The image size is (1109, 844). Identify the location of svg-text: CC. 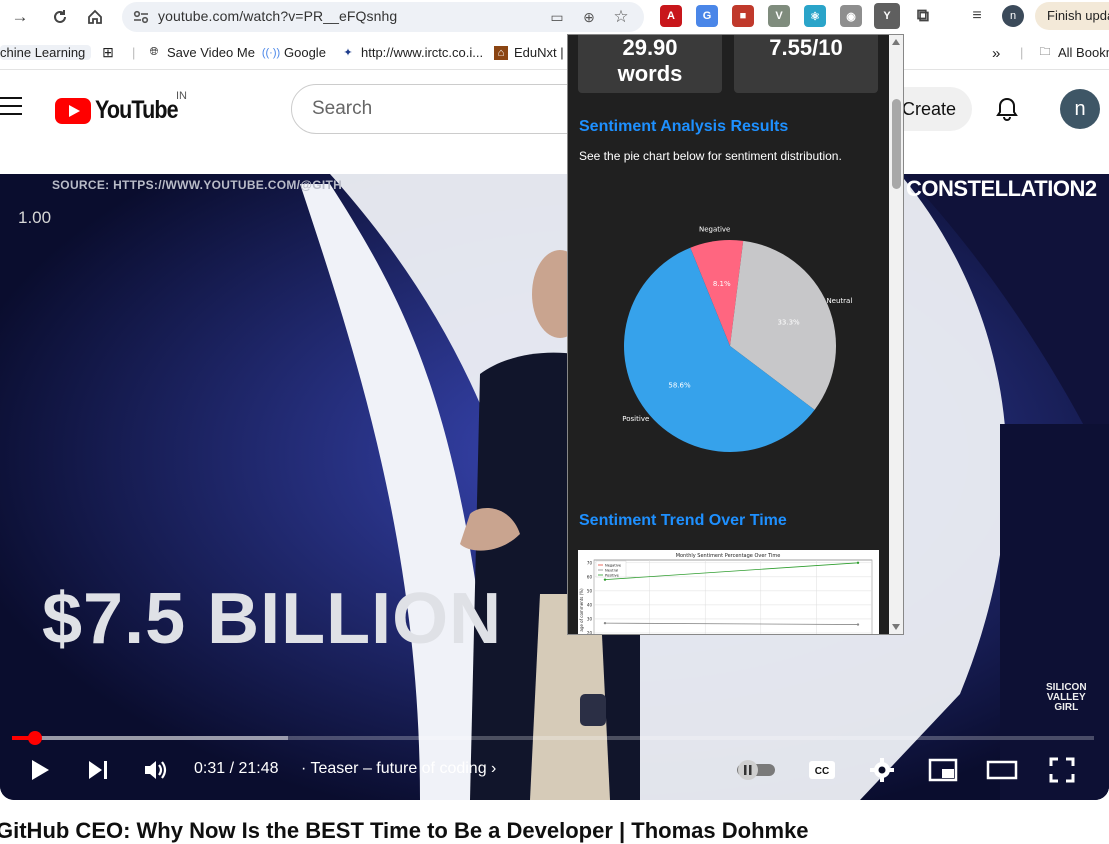
(822, 771).